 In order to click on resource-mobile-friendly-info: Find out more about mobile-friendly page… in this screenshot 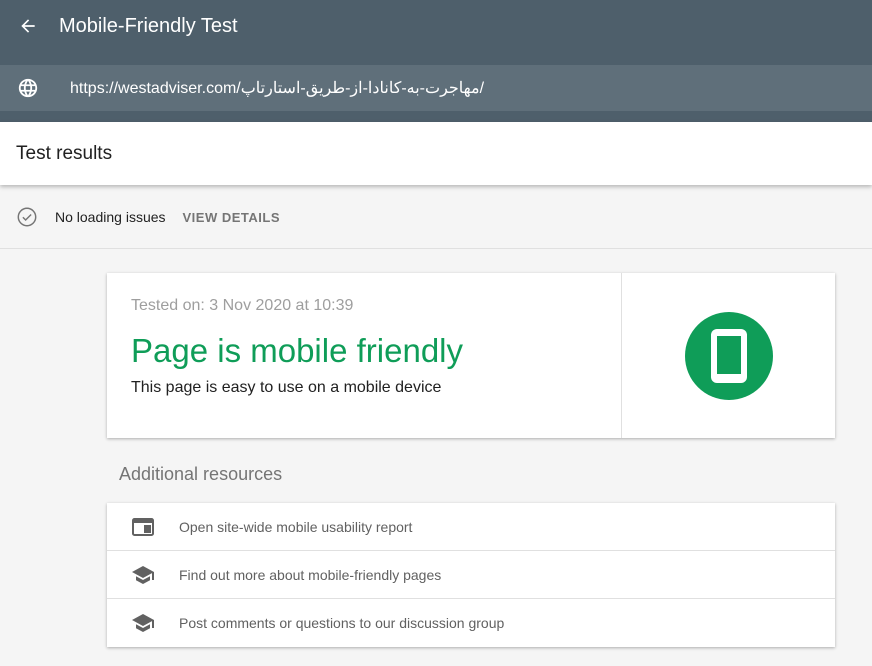, I will do `click(471, 575)`.